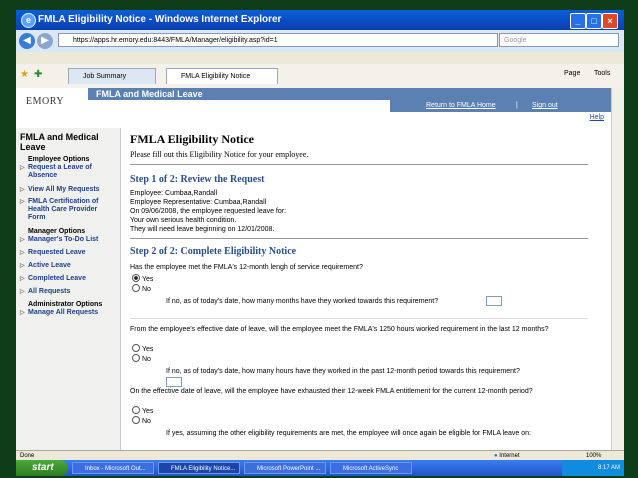 The image size is (638, 478). Describe the element at coordinates (197, 179) in the screenshot. I see `step1-heading: Step 1 of 2: Review the Request` at that location.